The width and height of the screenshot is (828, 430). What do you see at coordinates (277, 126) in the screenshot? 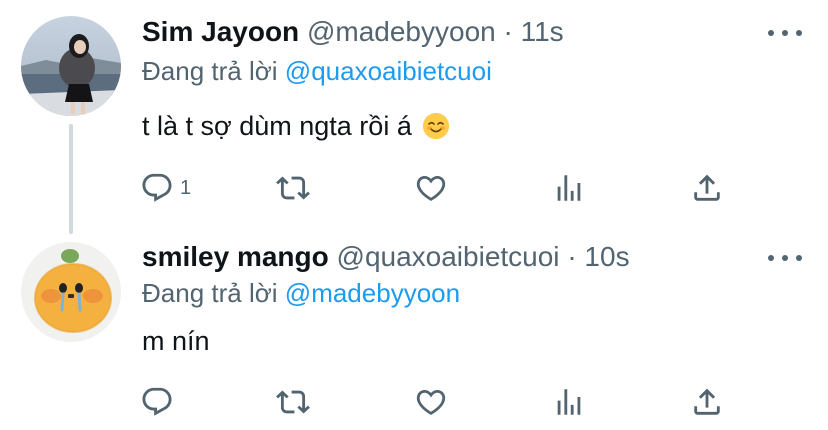
I see `tweet-text-content: t là t sợ dùm ngta rồi á` at bounding box center [277, 126].